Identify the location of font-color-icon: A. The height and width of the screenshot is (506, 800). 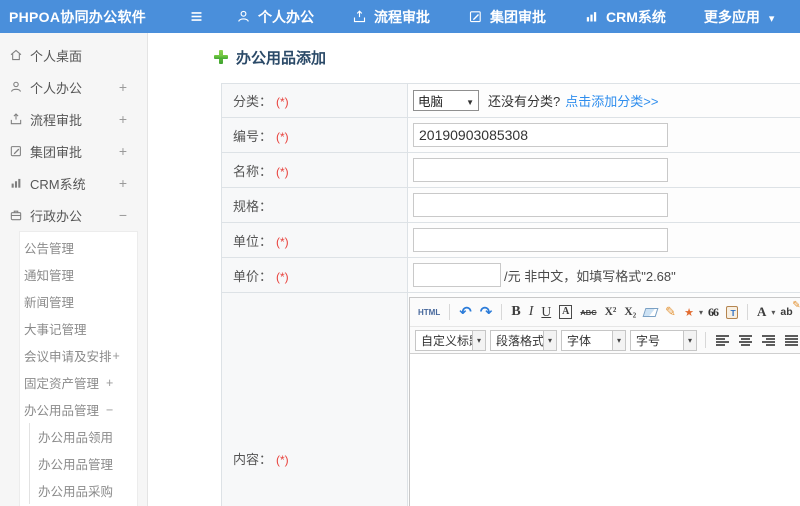
(761, 312).